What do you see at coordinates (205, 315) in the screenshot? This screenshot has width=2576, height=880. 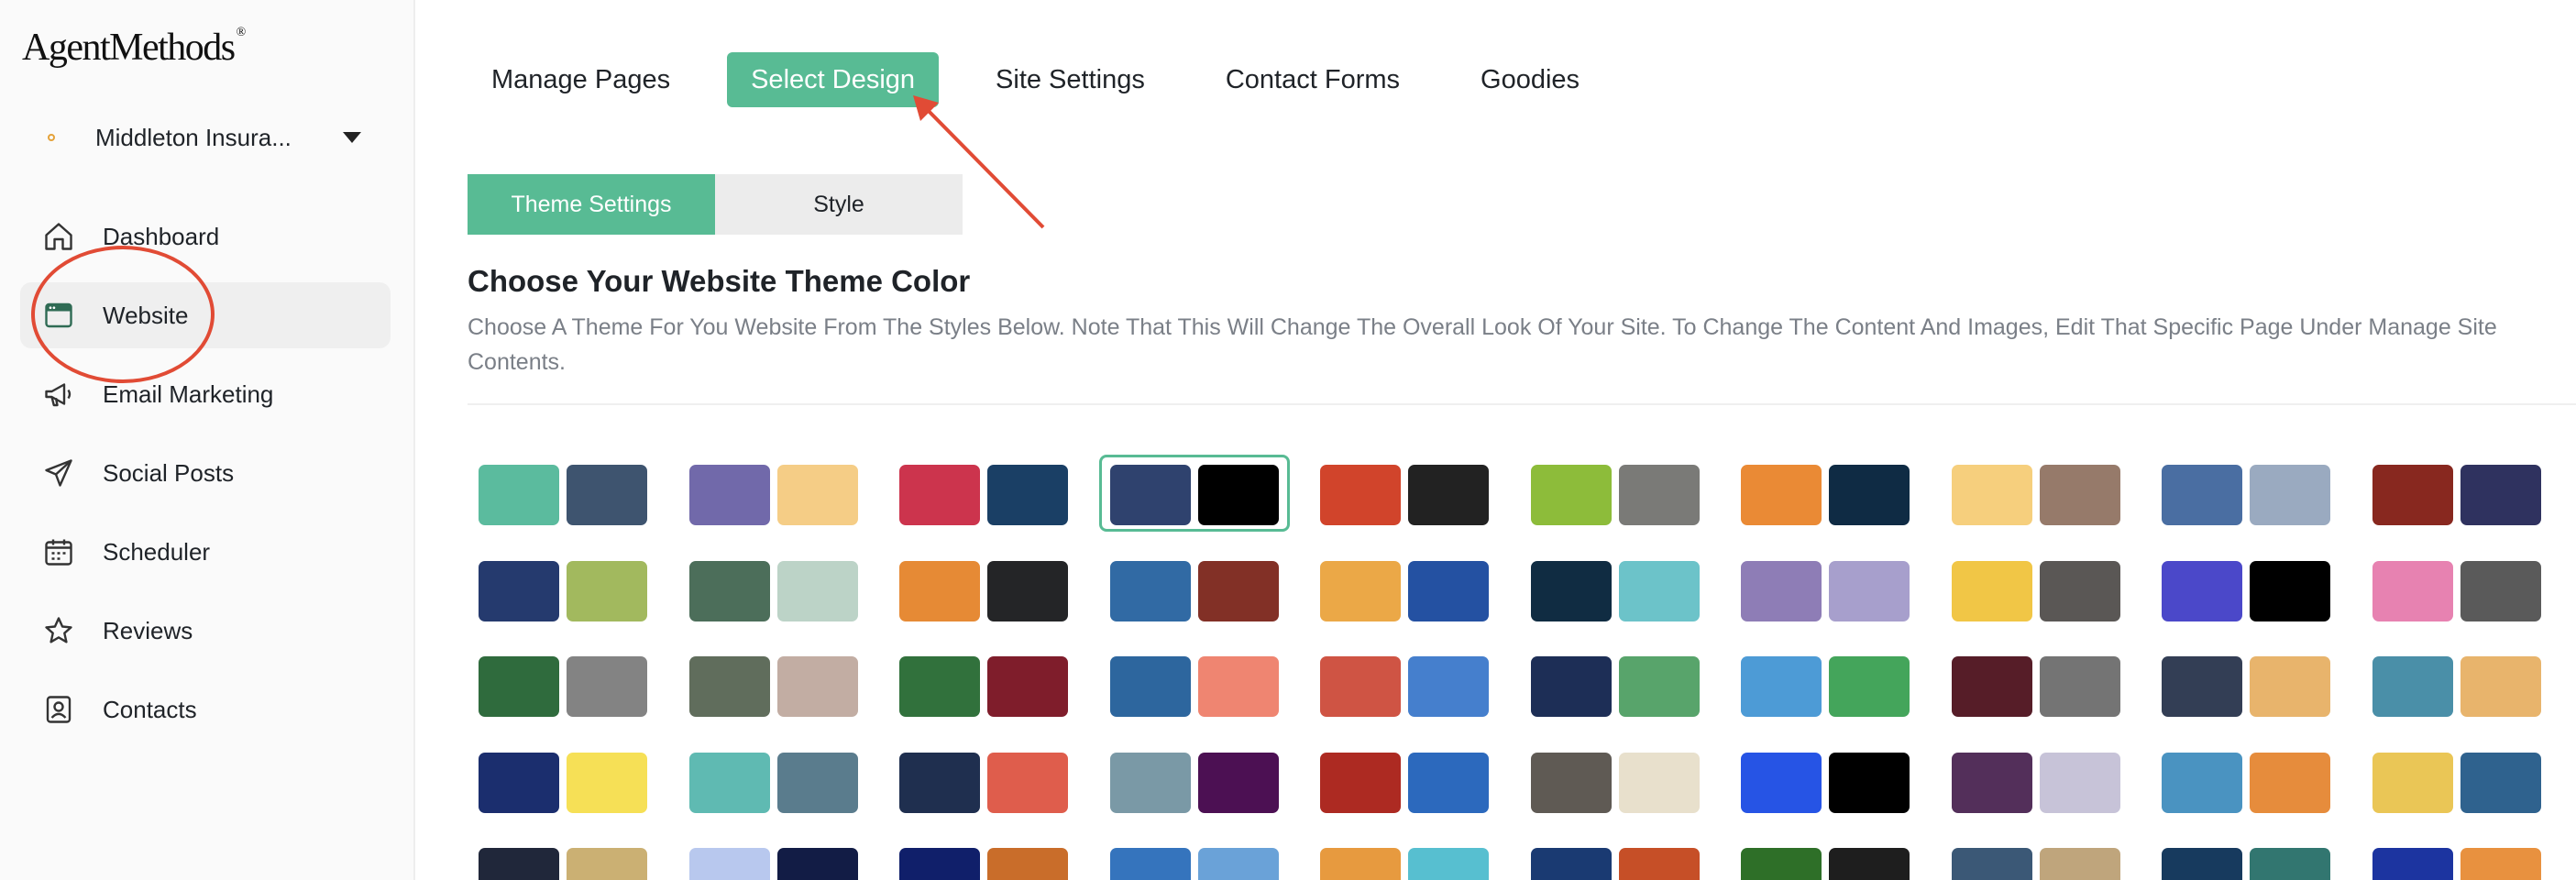 I see `sidebar-item-website: Website` at bounding box center [205, 315].